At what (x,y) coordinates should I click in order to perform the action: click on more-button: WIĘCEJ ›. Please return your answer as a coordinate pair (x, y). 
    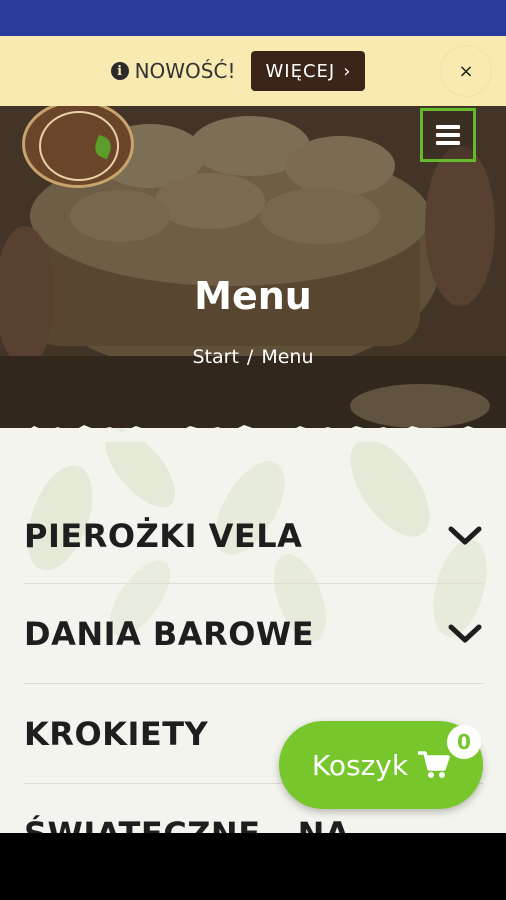
    Looking at the image, I should click on (308, 71).